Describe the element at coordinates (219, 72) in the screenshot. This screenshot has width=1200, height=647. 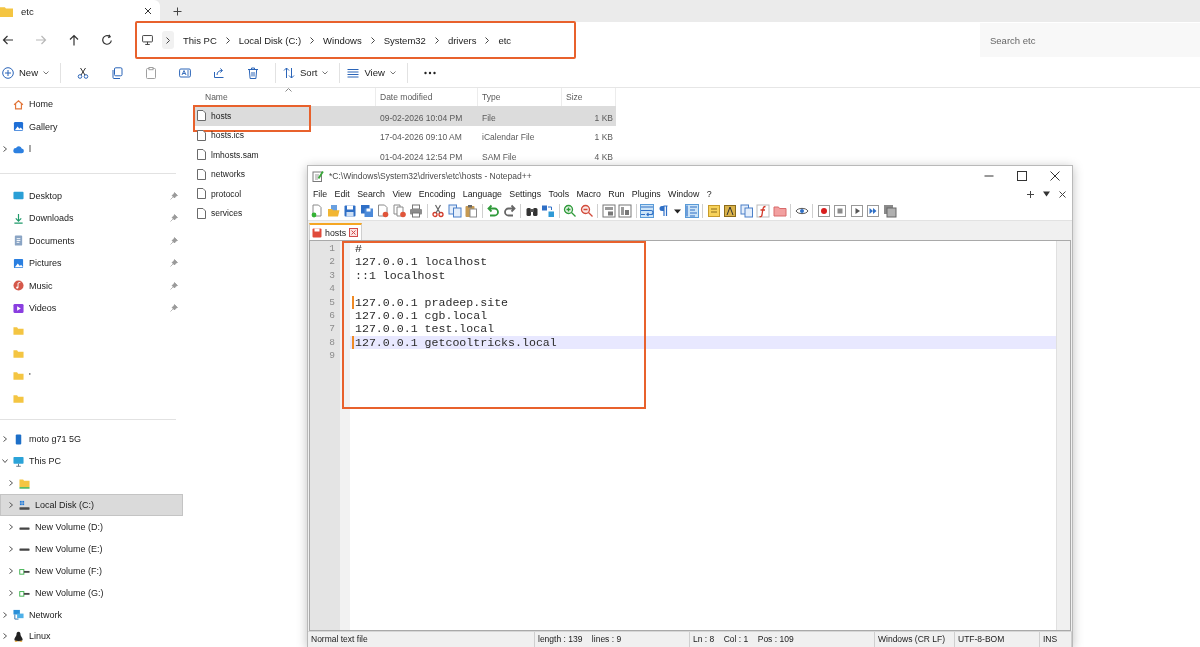
I see `share-icon` at that location.